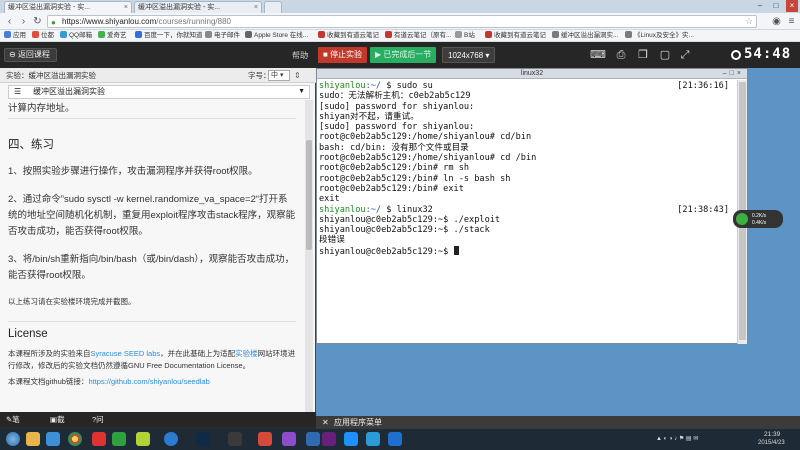 The image size is (800, 450). Describe the element at coordinates (598, 55) in the screenshot. I see `keyboard-icon: ⌨` at that location.